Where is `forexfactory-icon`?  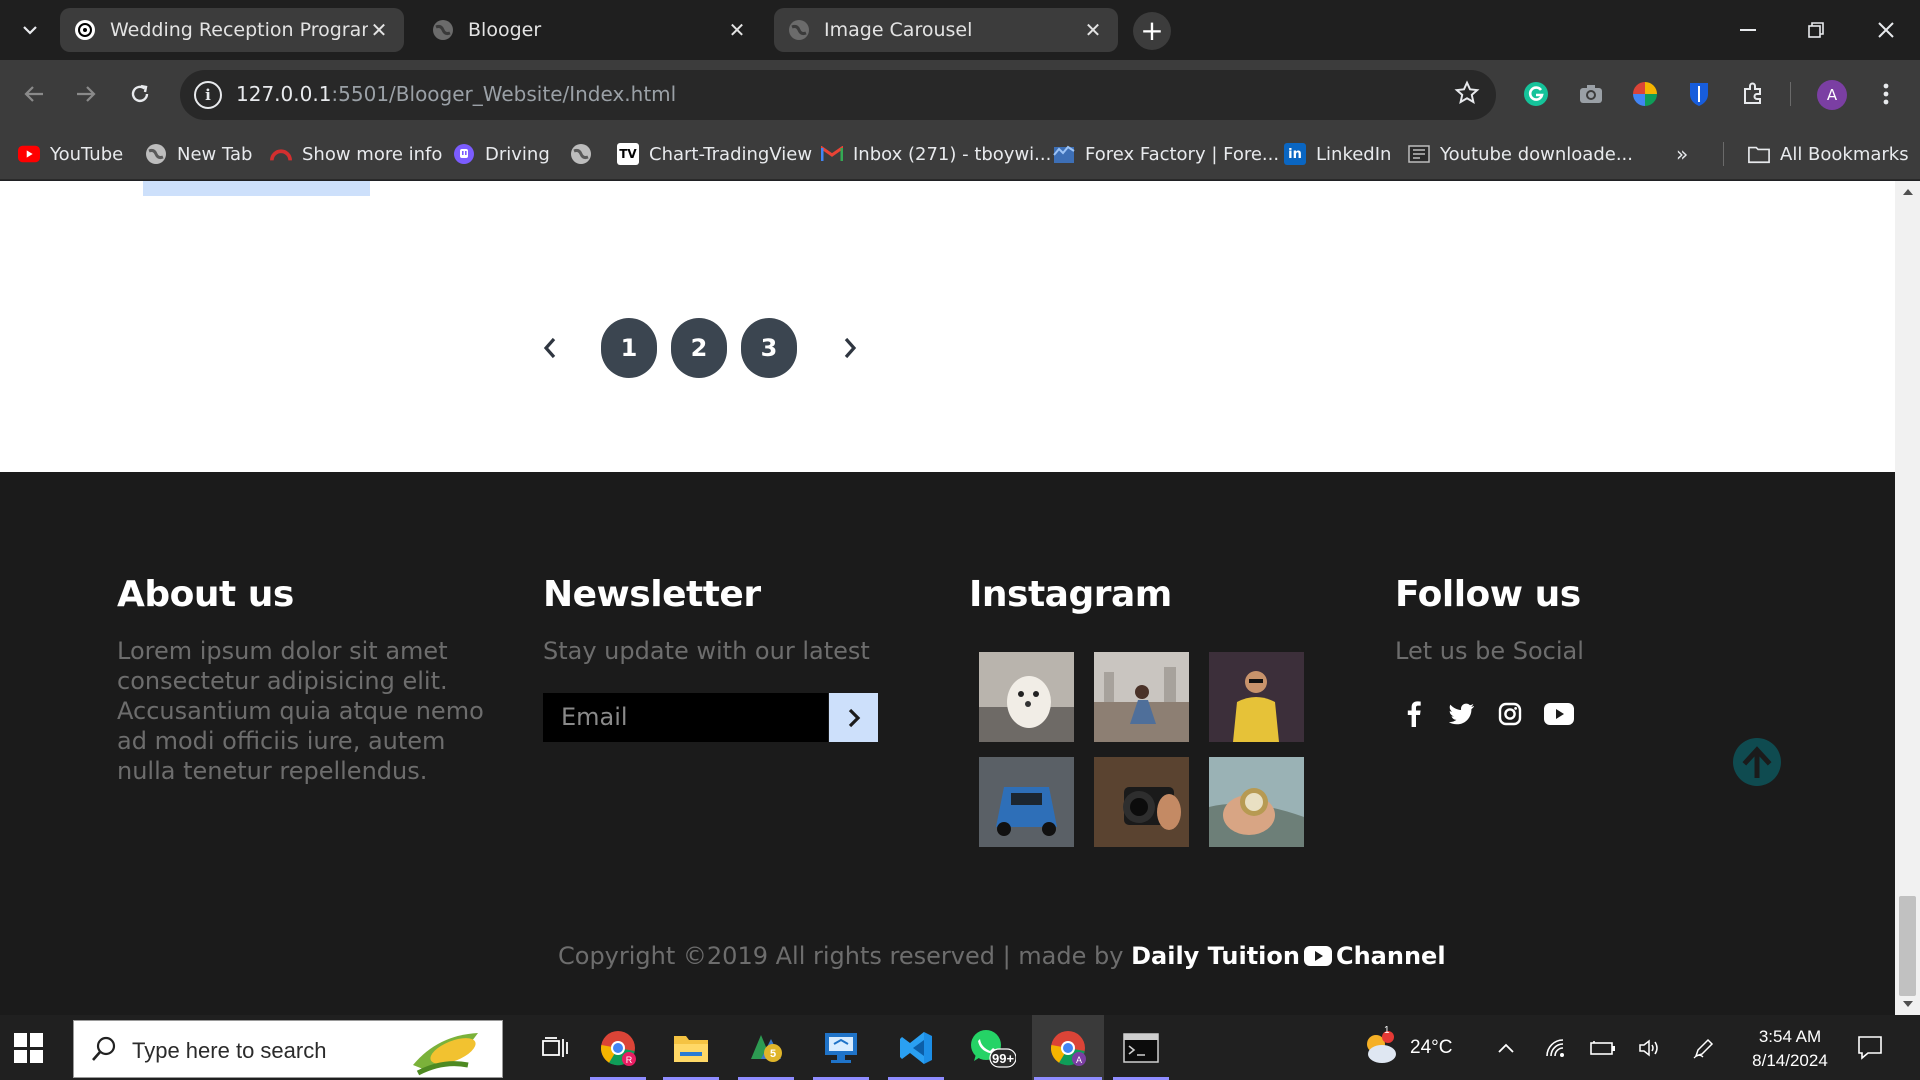
forexfactory-icon is located at coordinates (1064, 154).